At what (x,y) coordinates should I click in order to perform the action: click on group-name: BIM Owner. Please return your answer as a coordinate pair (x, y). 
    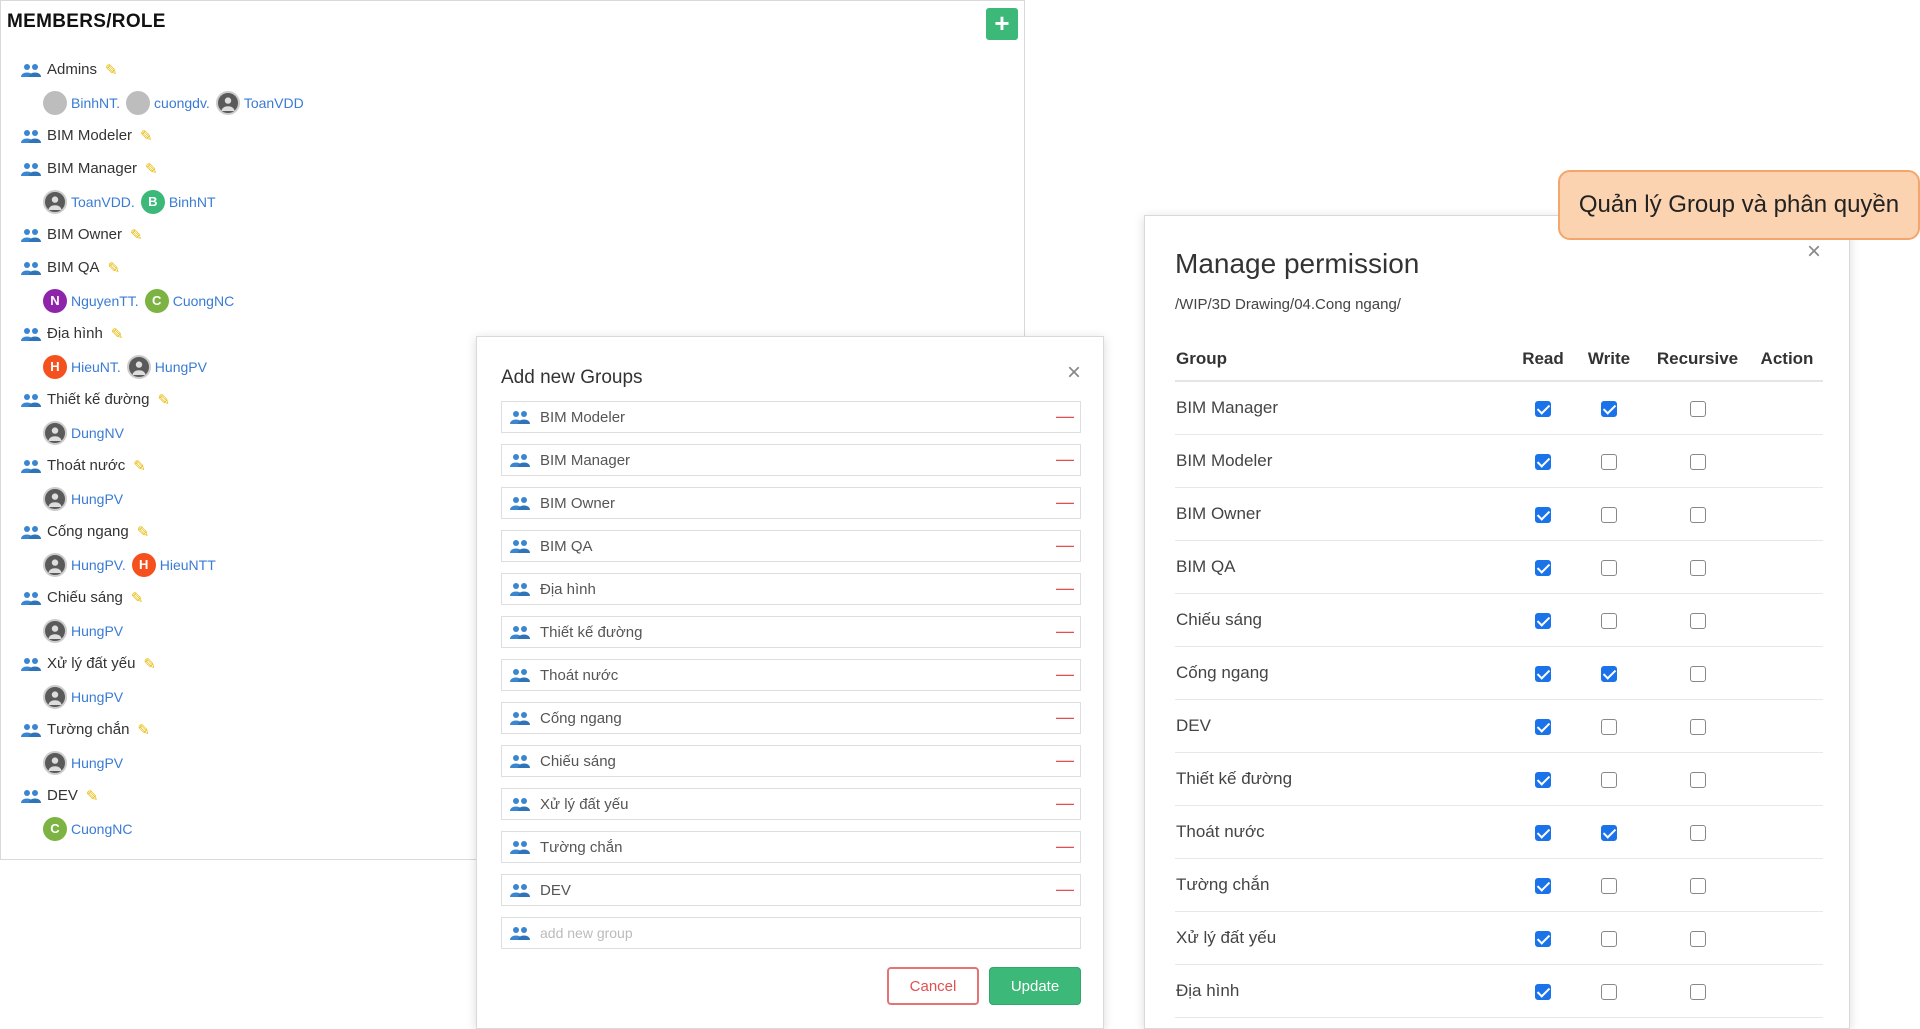
    Looking at the image, I should click on (84, 234).